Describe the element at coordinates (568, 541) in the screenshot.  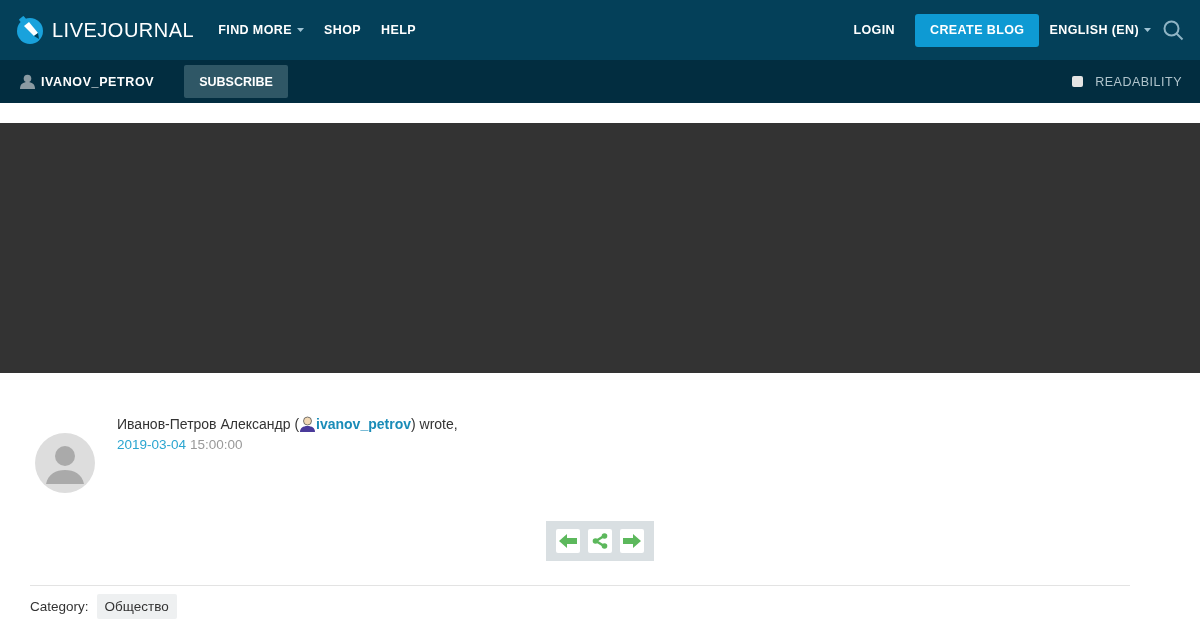
I see `left-arrow-icon` at that location.